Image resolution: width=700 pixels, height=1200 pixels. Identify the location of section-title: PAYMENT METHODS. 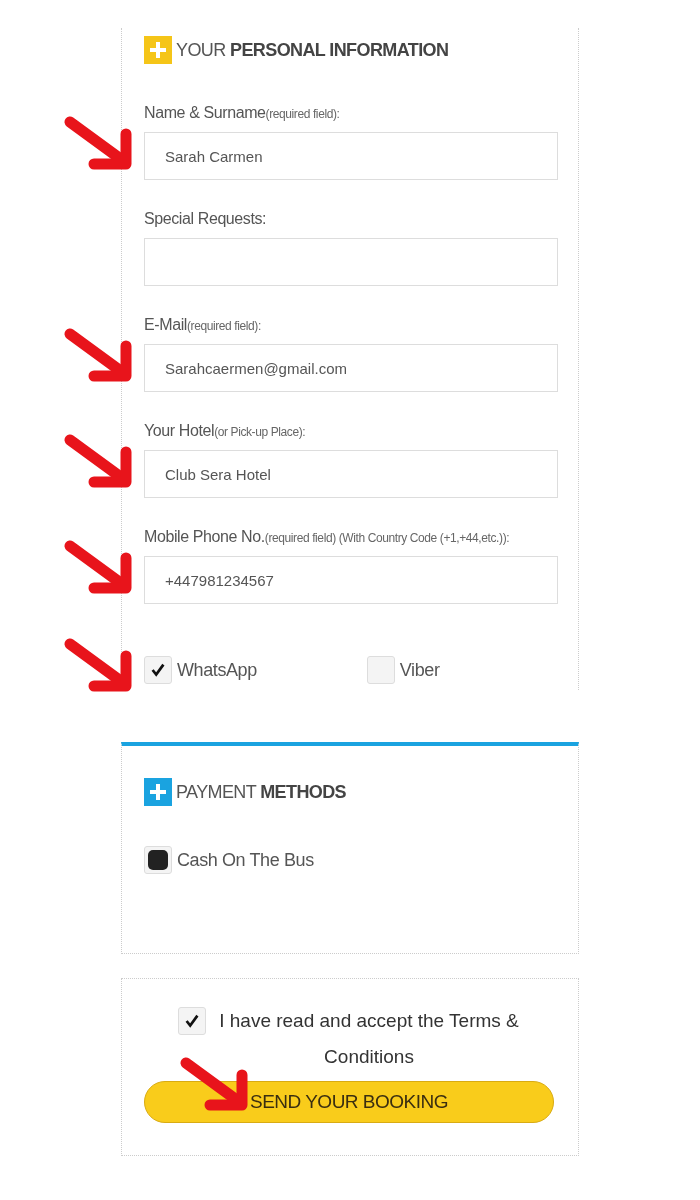
(261, 792).